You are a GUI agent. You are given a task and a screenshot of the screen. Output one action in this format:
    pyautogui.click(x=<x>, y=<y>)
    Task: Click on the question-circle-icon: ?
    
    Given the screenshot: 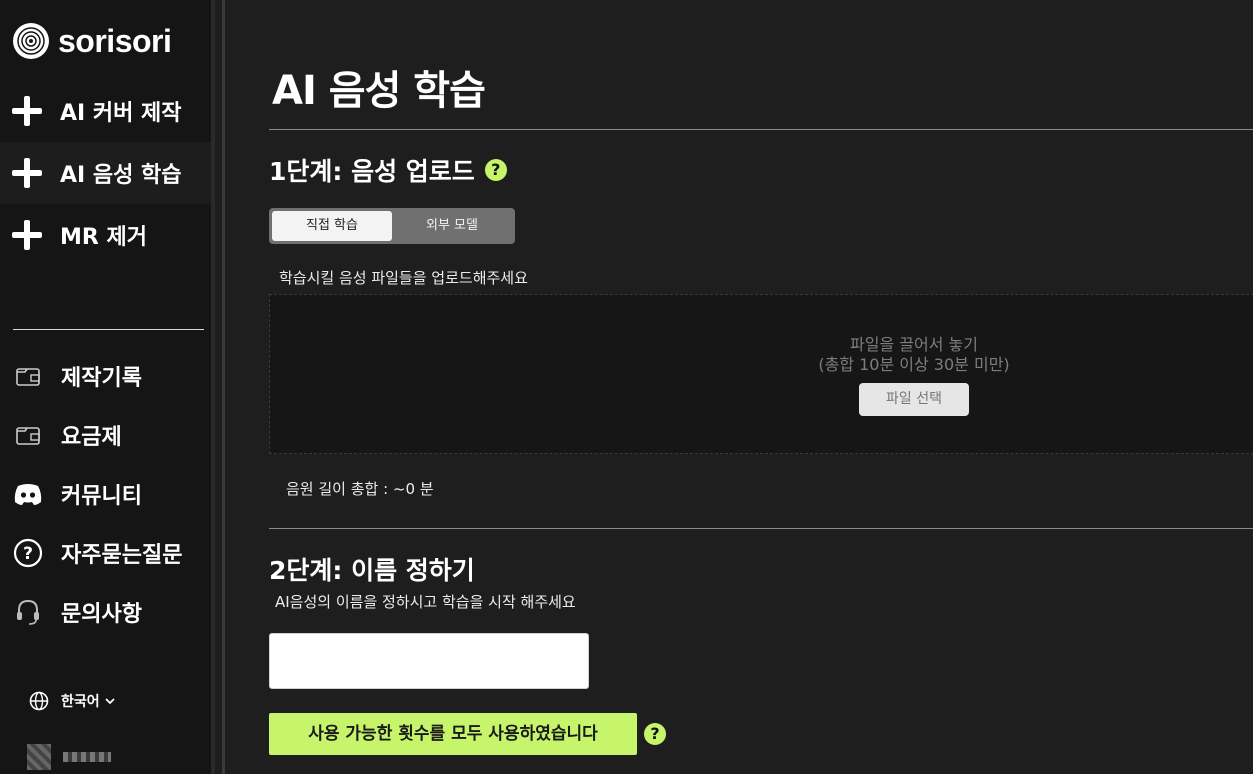 What is the action you would take?
    pyautogui.click(x=28, y=553)
    